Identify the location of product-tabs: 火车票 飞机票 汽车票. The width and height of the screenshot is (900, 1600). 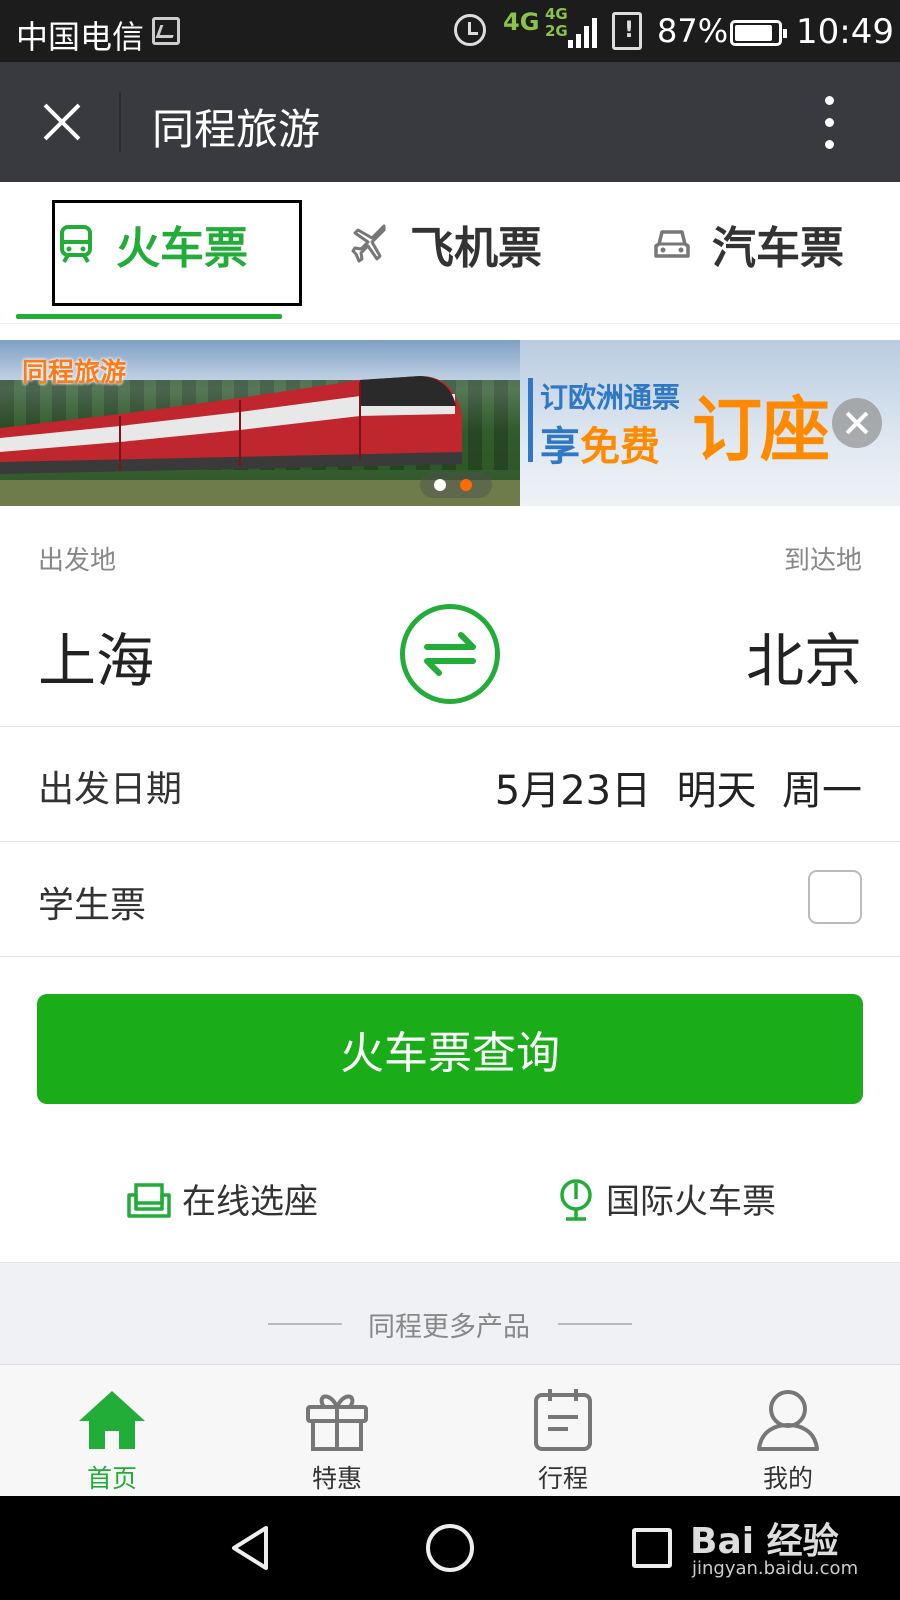
(450, 253).